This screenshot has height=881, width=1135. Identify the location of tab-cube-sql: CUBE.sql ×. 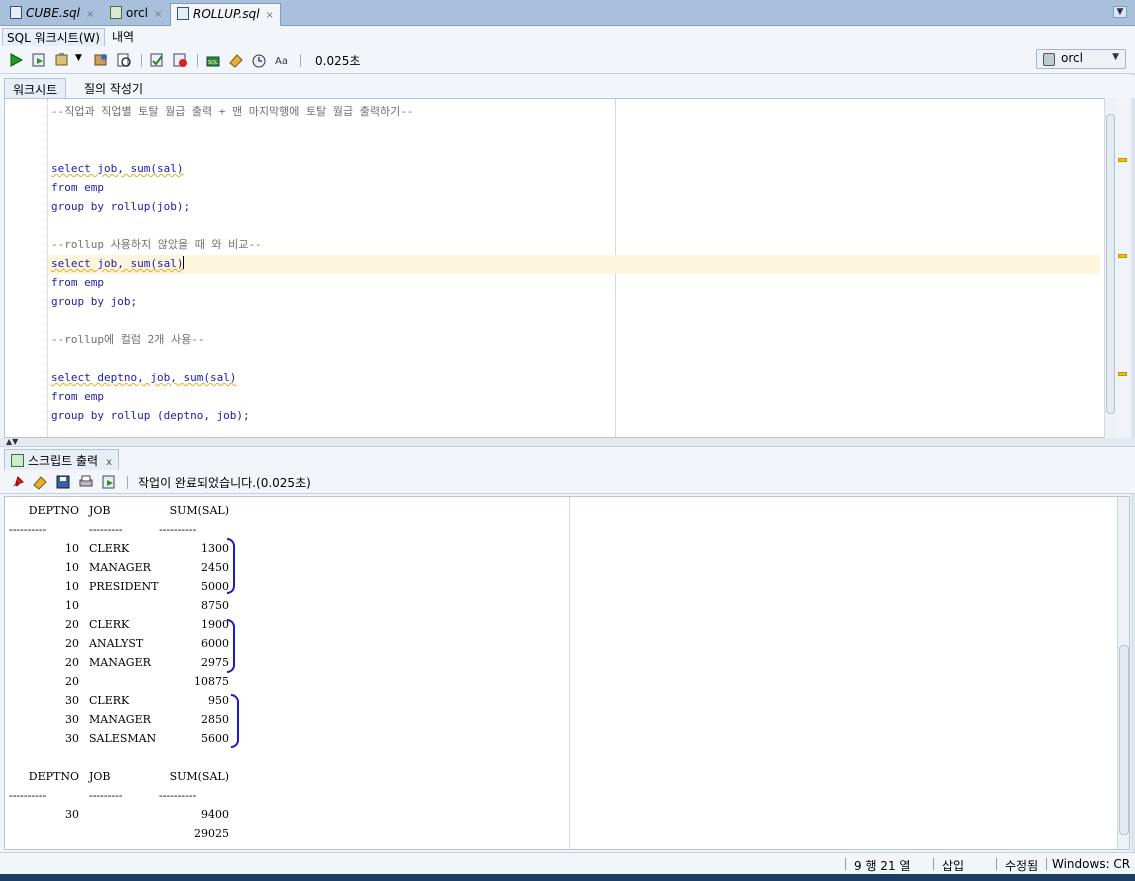
(52, 14).